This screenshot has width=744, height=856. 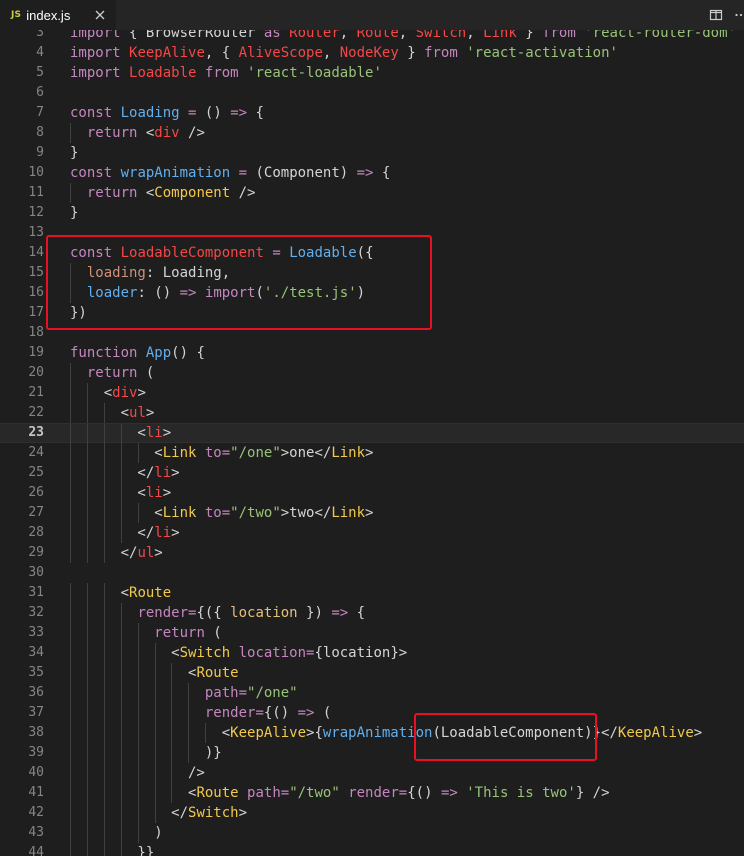 I want to click on code-token: {, so click(x=357, y=613).